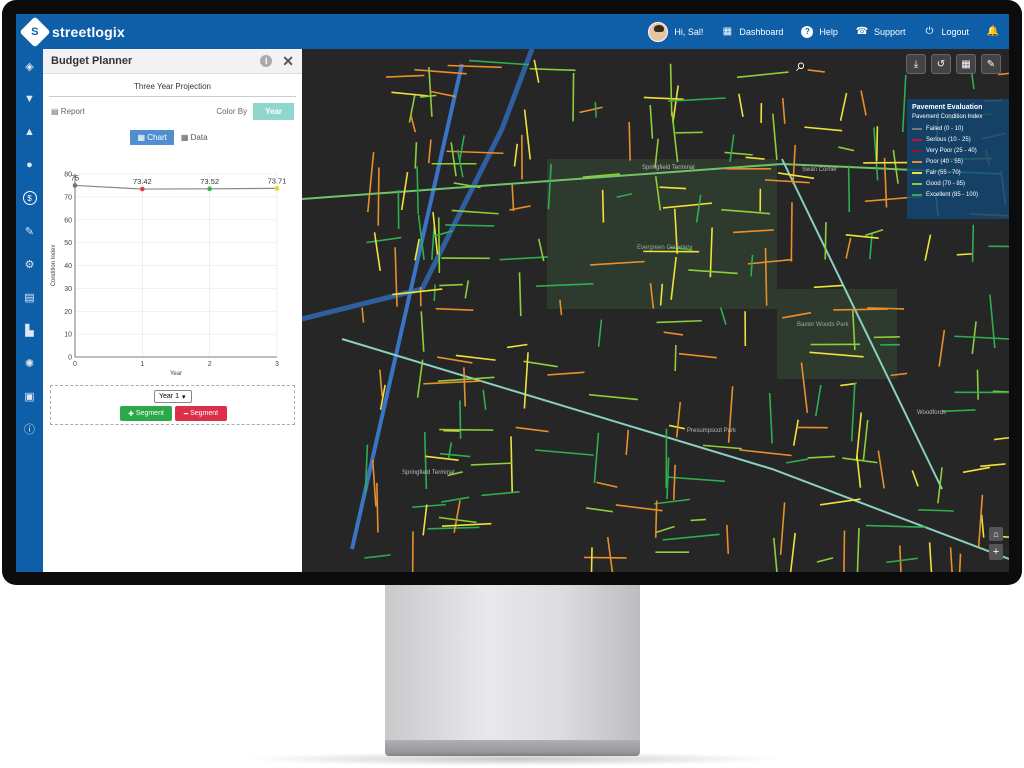 This screenshot has width=1024, height=768. What do you see at coordinates (30, 99) in the screenshot?
I see `filter-icon: ▼` at bounding box center [30, 99].